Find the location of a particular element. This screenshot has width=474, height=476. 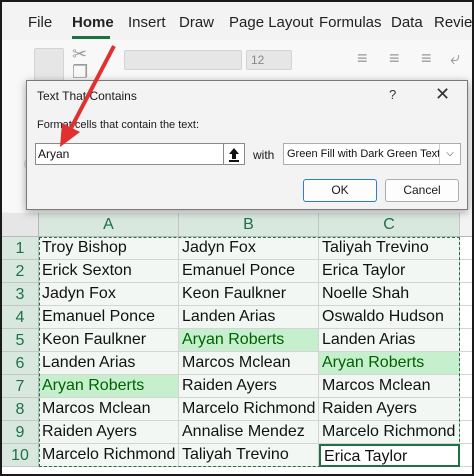

row-header: 4 is located at coordinates (20, 317).